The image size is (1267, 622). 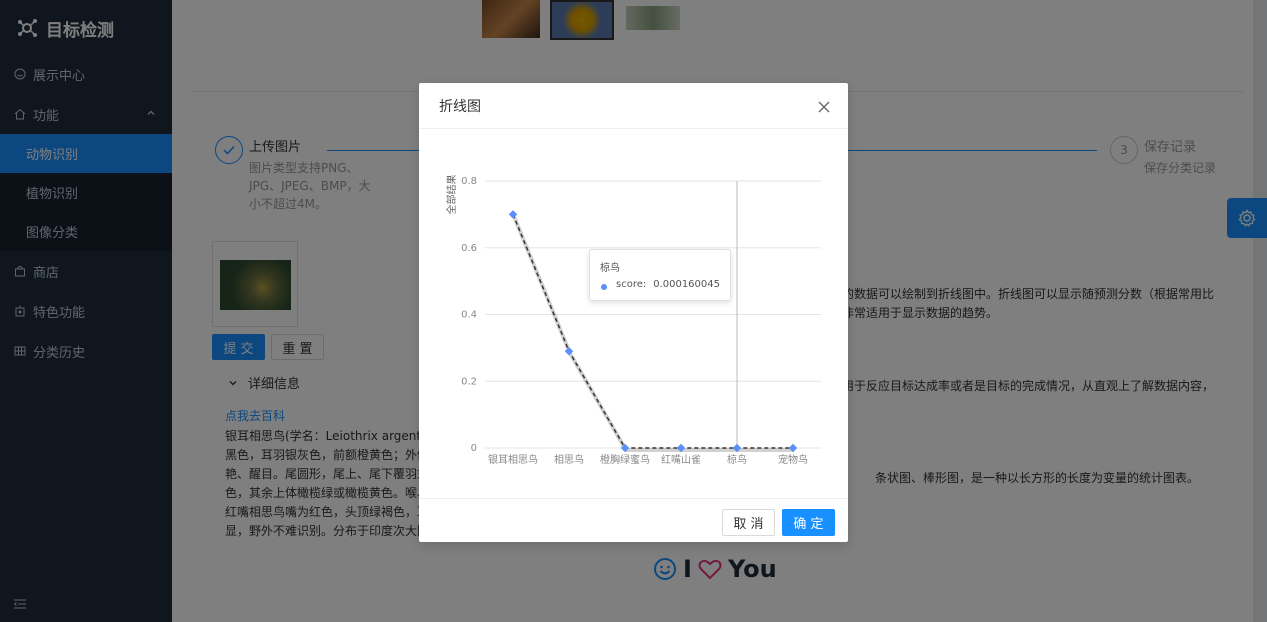 I want to click on close-icon, so click(x=824, y=107).